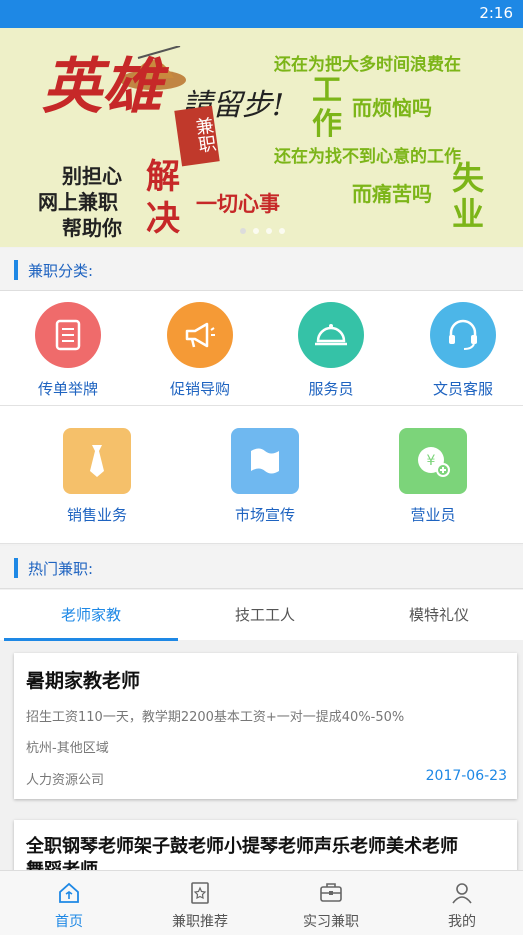 This screenshot has height=935, width=523. Describe the element at coordinates (92, 176) in the screenshot. I see `banner-left-line1: 别担心` at that location.